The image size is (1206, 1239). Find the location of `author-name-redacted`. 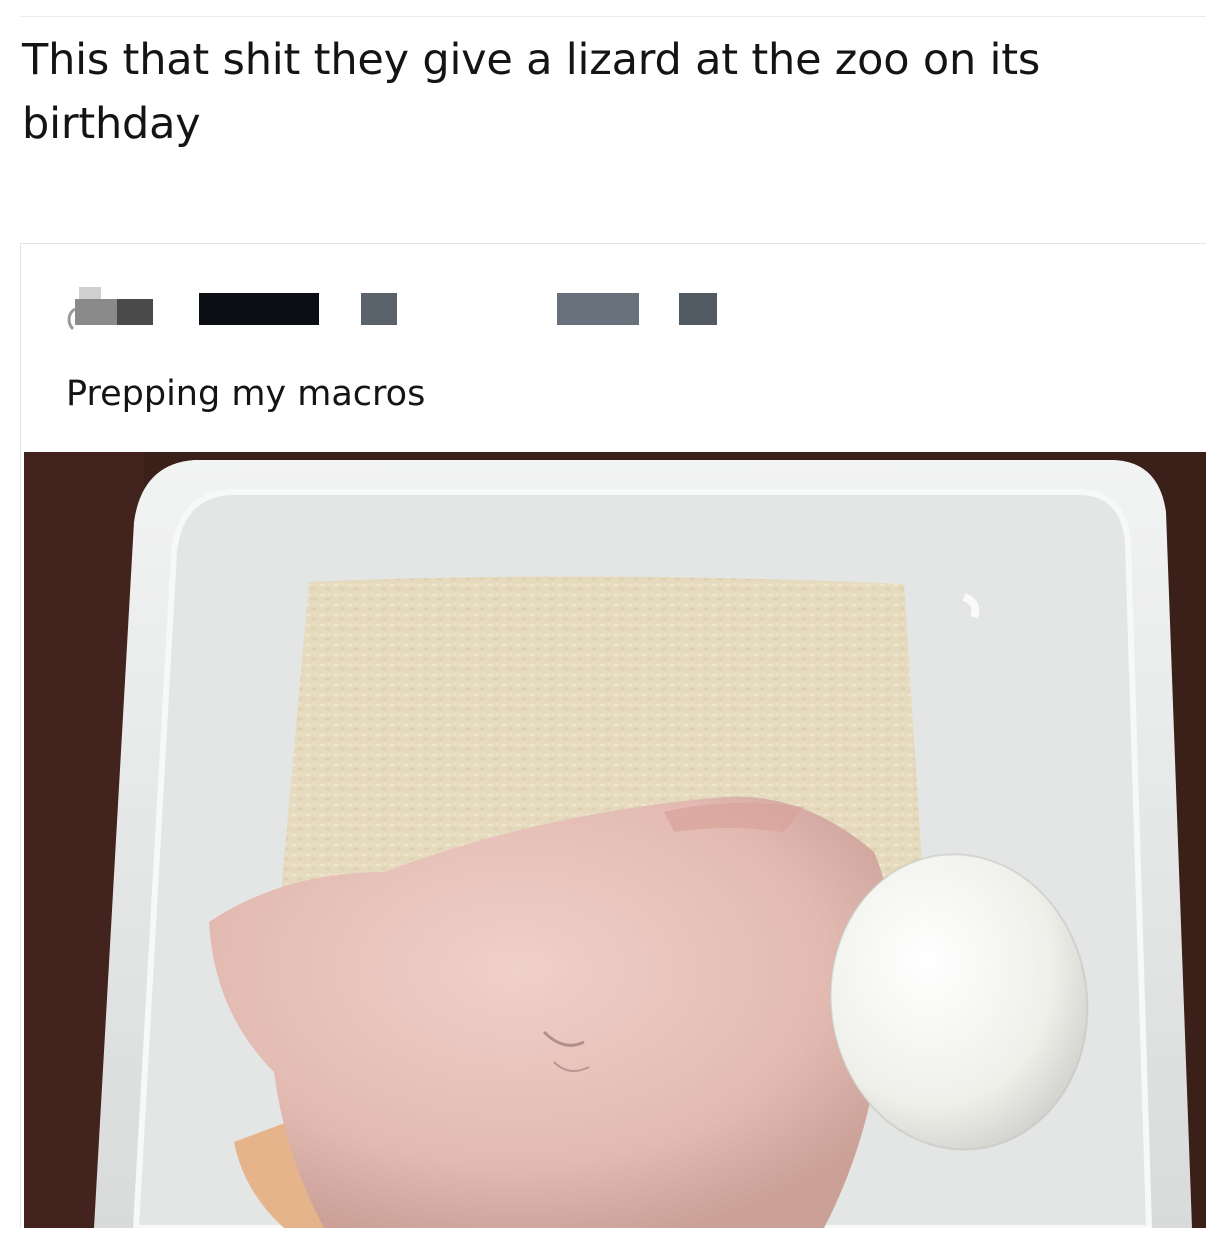

author-name-redacted is located at coordinates (259, 309).